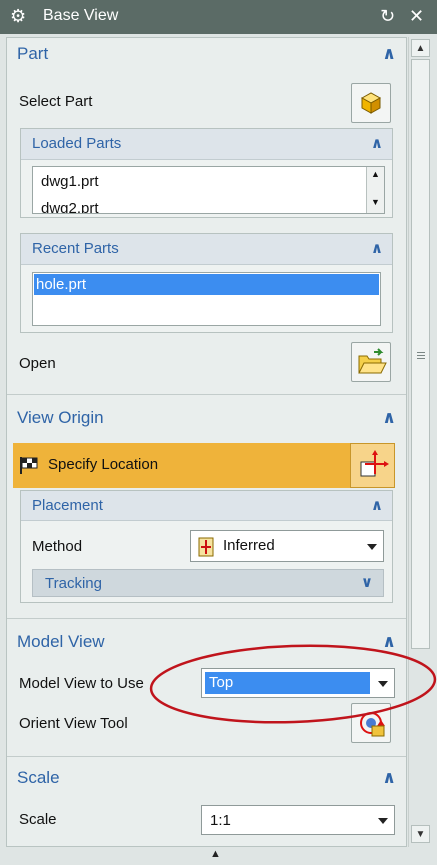 Image resolution: width=437 pixels, height=865 pixels. I want to click on loaded-parts-title: Loaded Parts, so click(77, 143).